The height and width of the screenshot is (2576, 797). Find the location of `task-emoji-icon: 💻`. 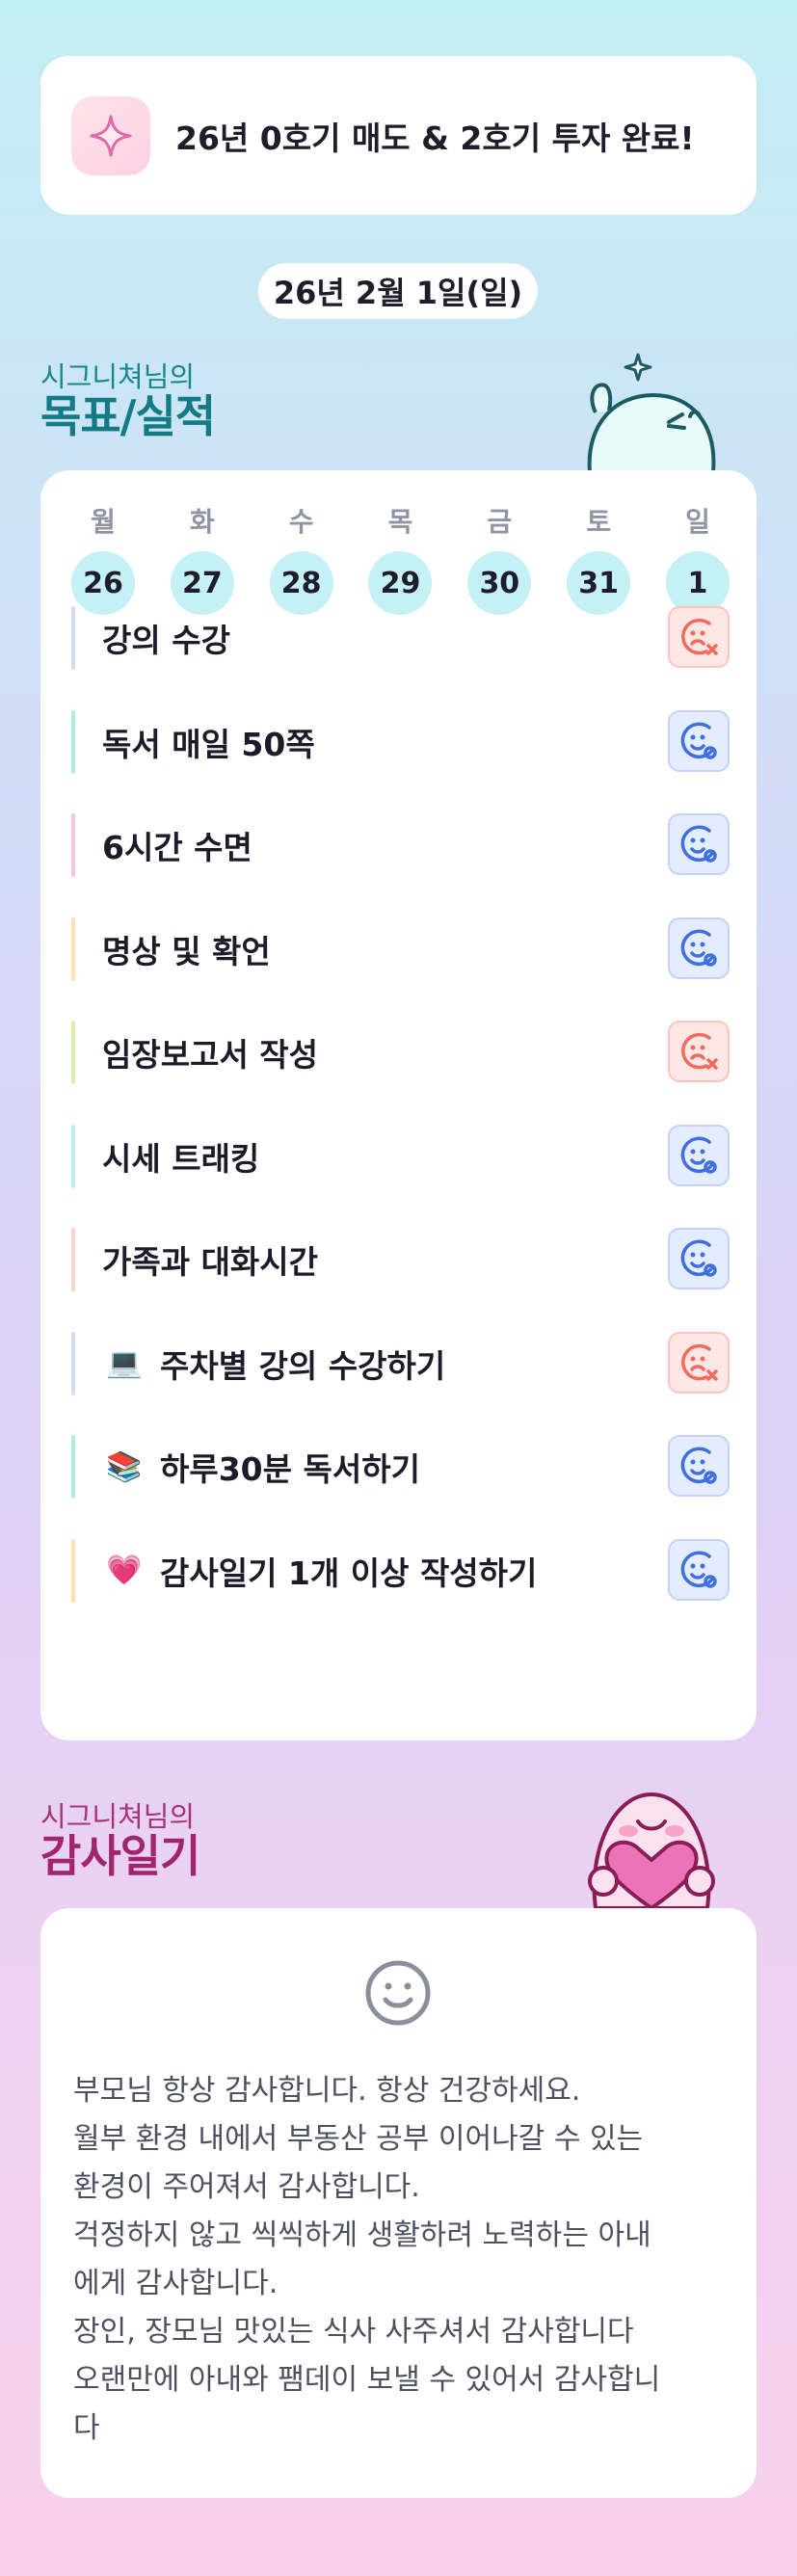

task-emoji-icon: 💻 is located at coordinates (124, 1363).